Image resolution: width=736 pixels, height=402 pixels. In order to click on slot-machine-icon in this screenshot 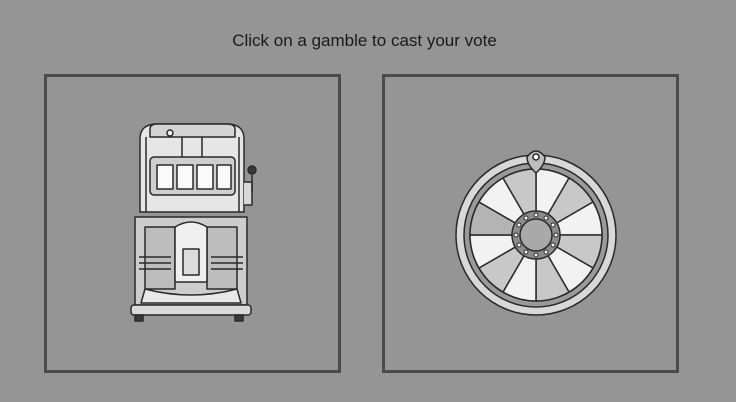, I will do `click(193, 222)`.